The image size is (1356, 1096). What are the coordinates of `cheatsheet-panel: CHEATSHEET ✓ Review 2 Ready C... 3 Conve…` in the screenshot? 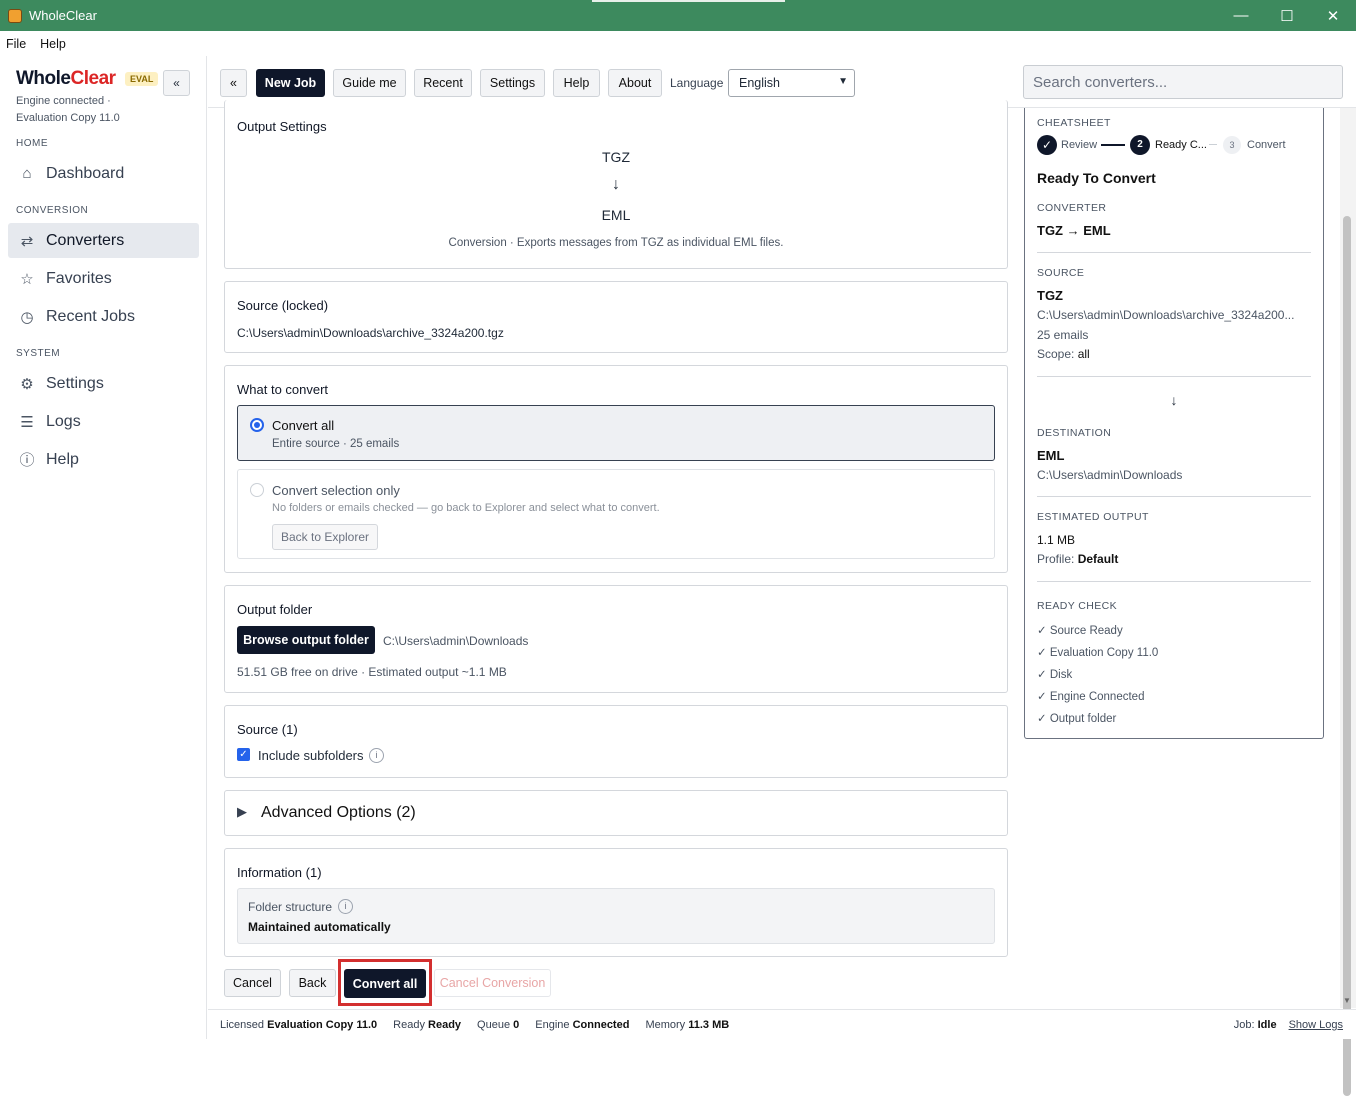 It's located at (1174, 423).